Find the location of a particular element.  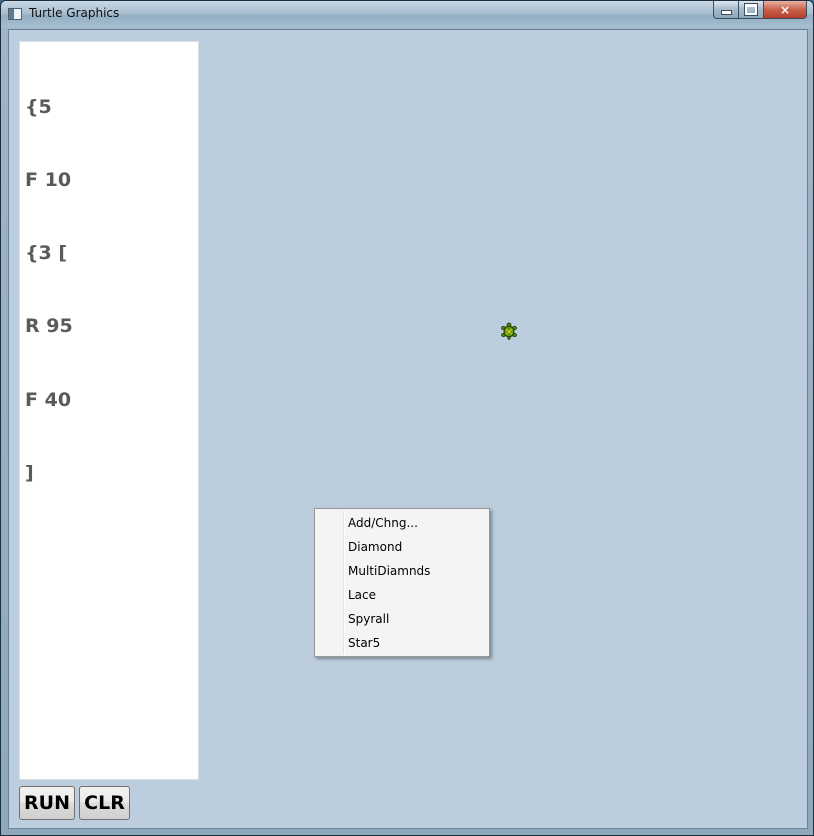

caption-buttons: × is located at coordinates (760, 10).